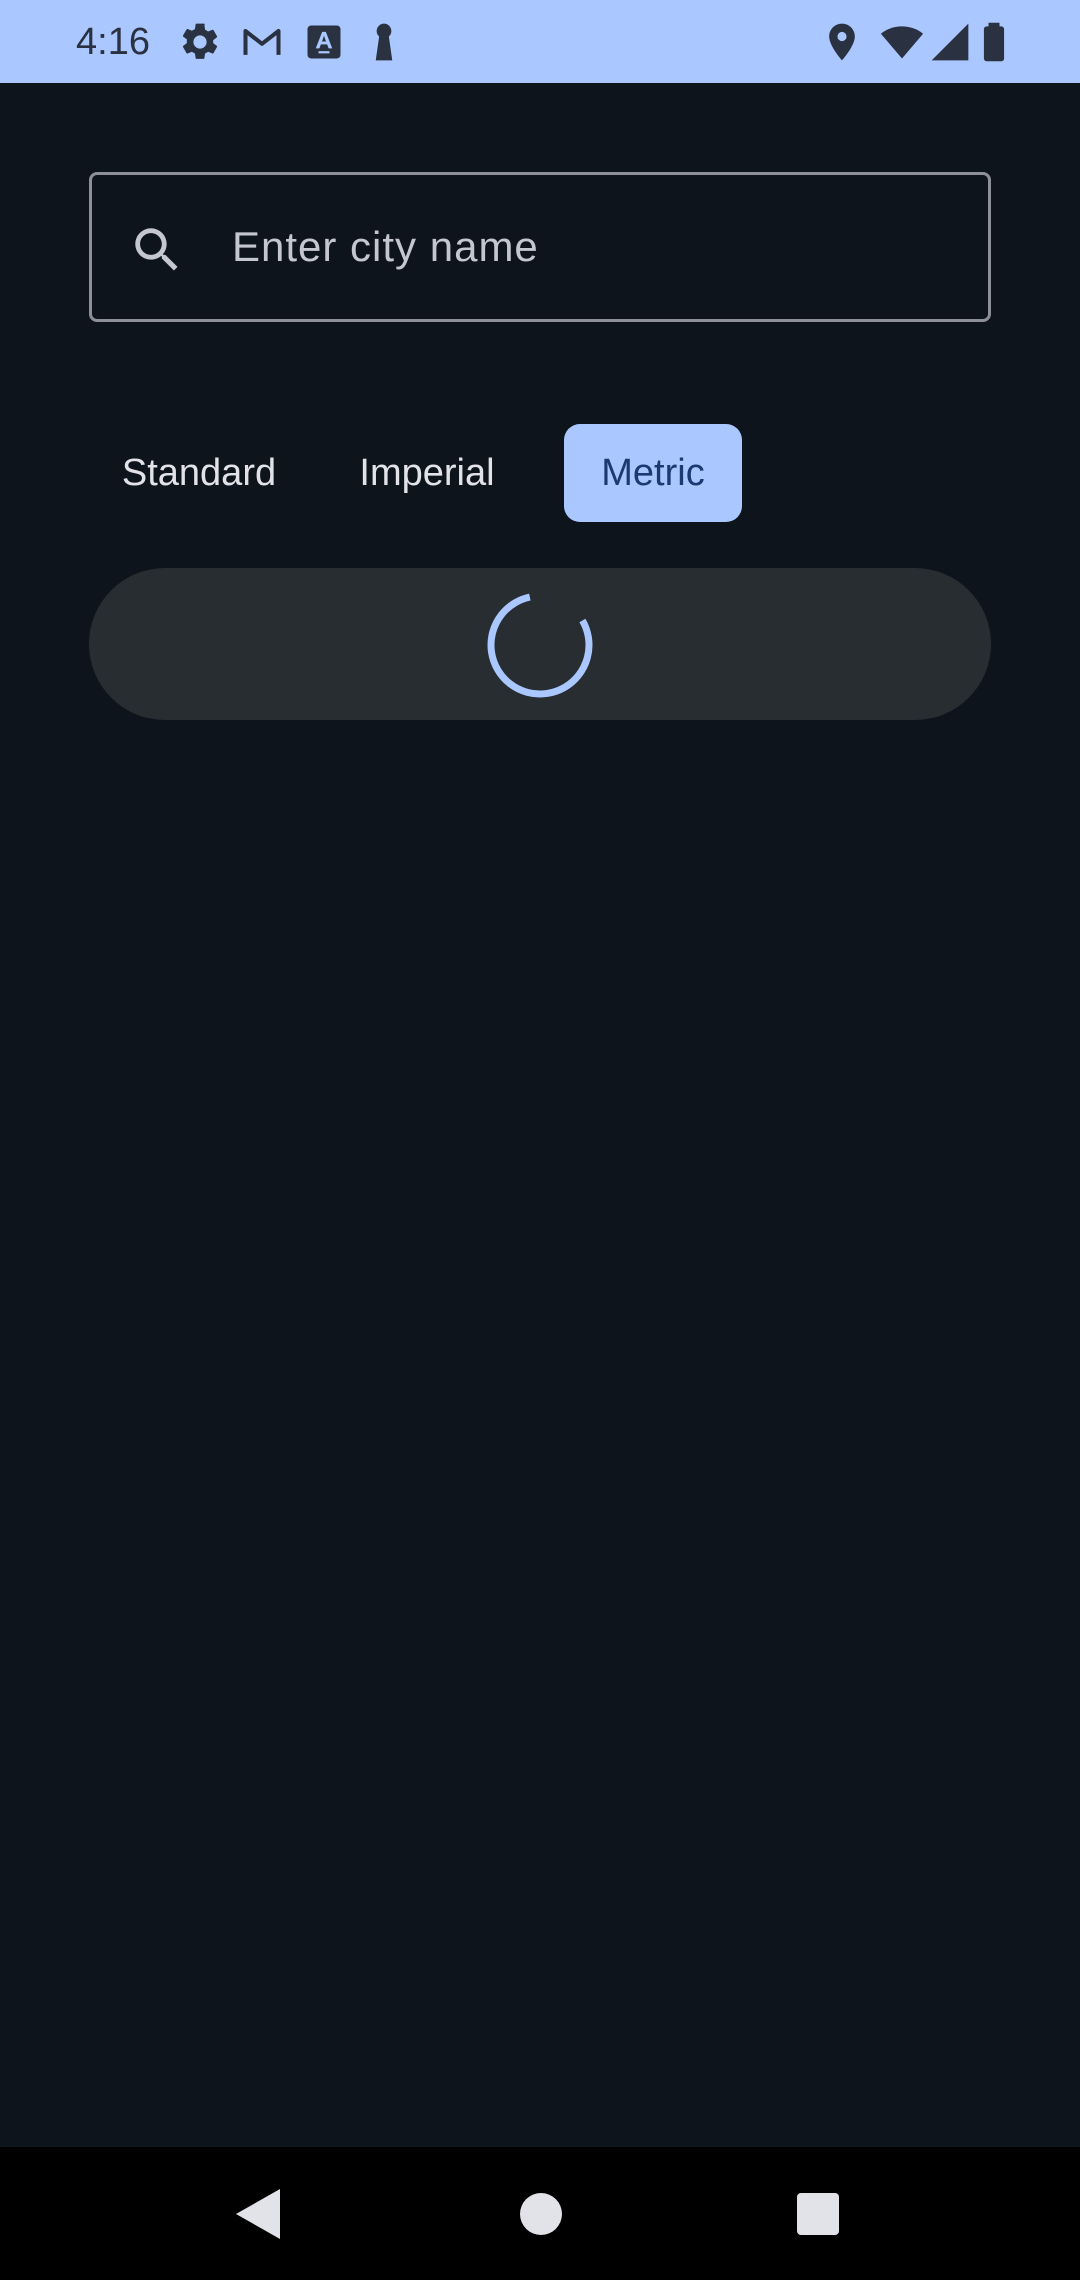  What do you see at coordinates (262, 42) in the screenshot?
I see `gmail-icon` at bounding box center [262, 42].